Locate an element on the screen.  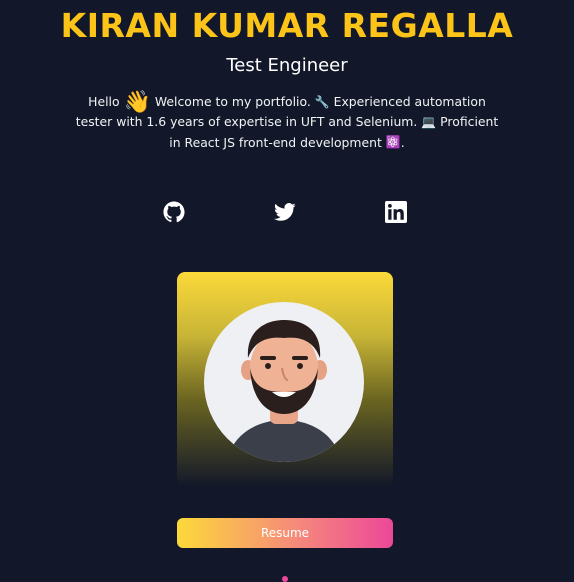
wrench-icon: 🔧 is located at coordinates (322, 101).